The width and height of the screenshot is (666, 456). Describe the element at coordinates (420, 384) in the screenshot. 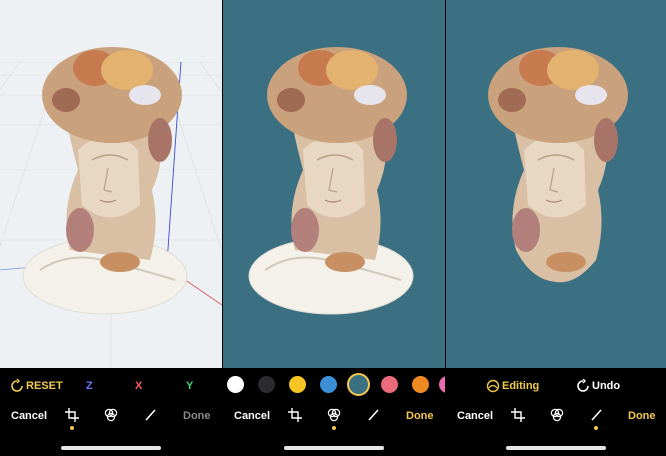

I see `swatch-orange` at that location.